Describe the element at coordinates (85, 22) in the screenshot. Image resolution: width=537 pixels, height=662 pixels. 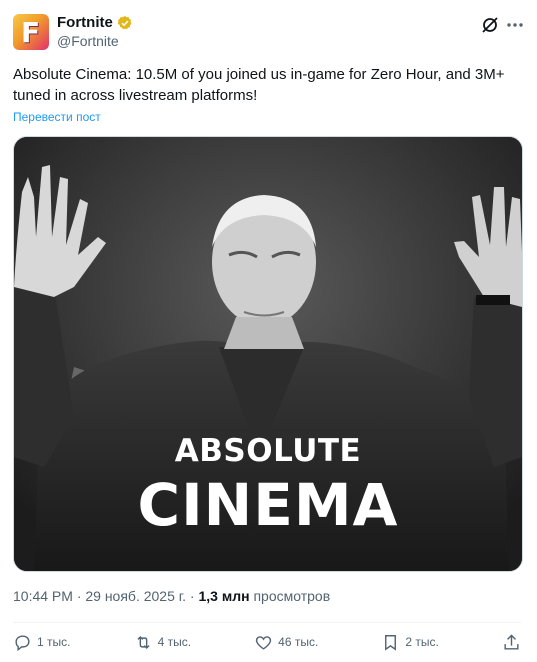
I see `author-name: Fortnite` at that location.